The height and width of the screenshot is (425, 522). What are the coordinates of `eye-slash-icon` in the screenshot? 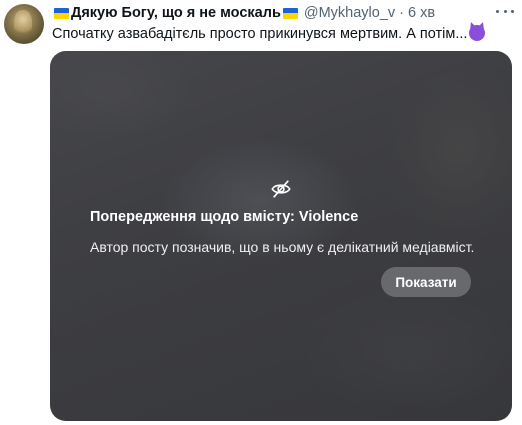 It's located at (281, 189).